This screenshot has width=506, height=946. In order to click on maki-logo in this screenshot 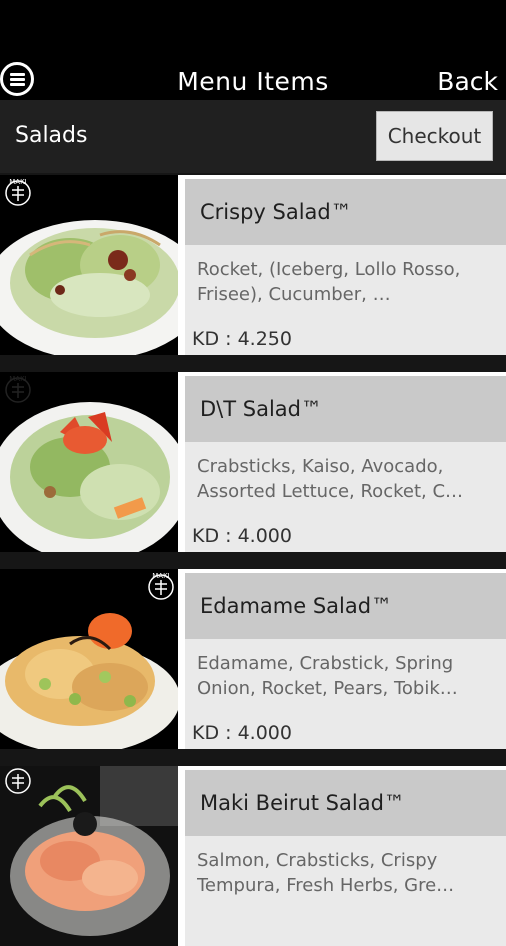, I will do `click(18, 786)`.